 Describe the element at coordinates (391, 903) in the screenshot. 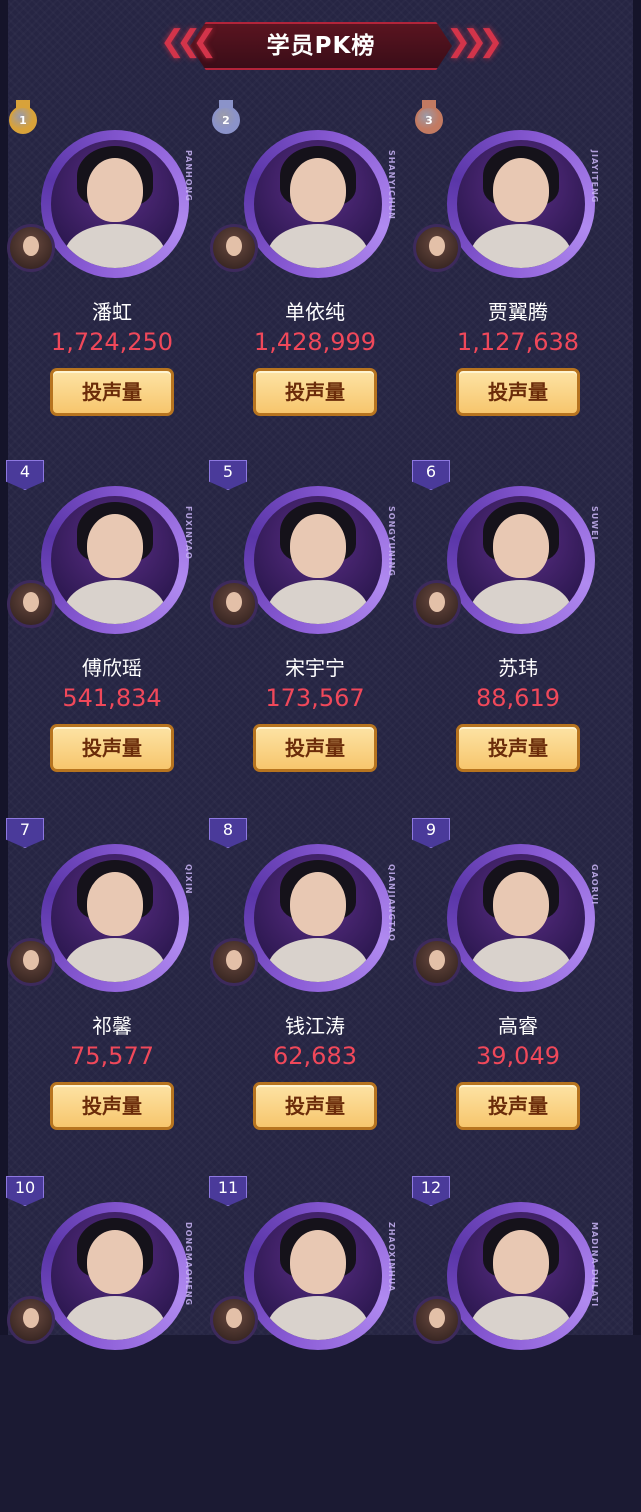

I see `pinyin-name: QIANJIANGTAO` at that location.